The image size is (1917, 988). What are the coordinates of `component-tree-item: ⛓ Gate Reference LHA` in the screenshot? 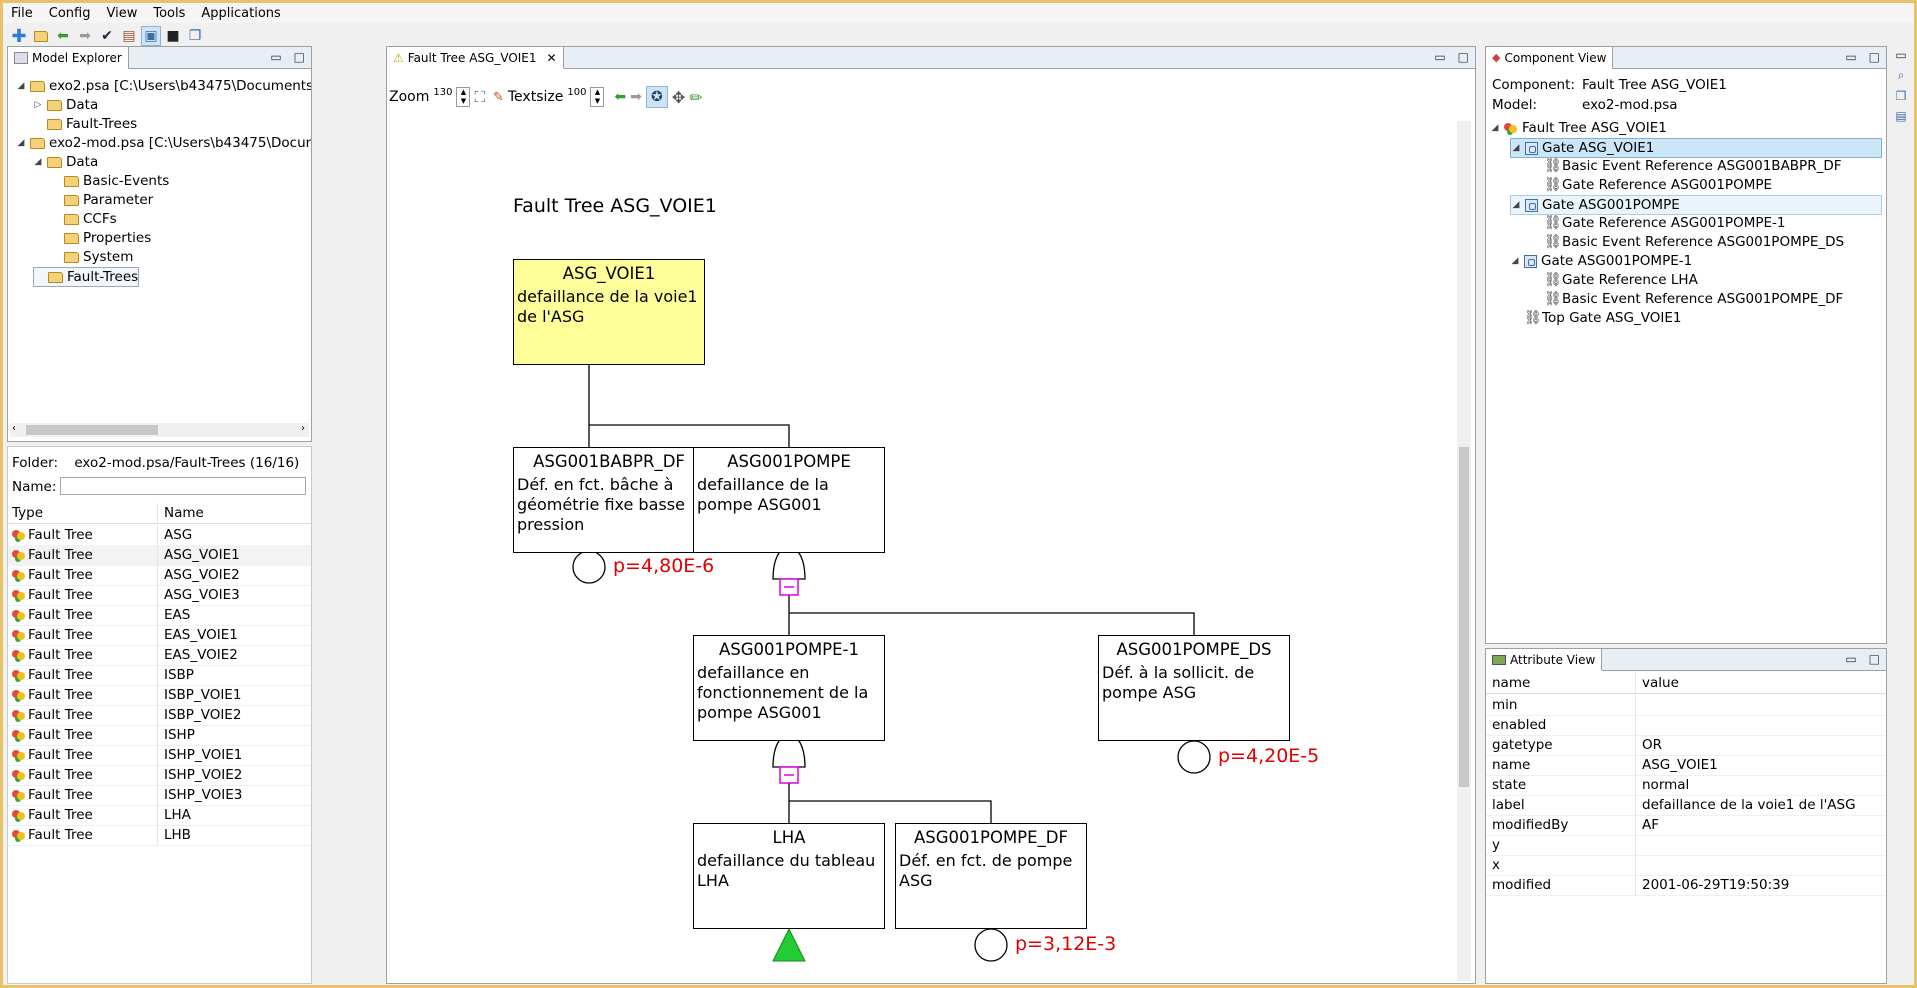 It's located at (1614, 280).